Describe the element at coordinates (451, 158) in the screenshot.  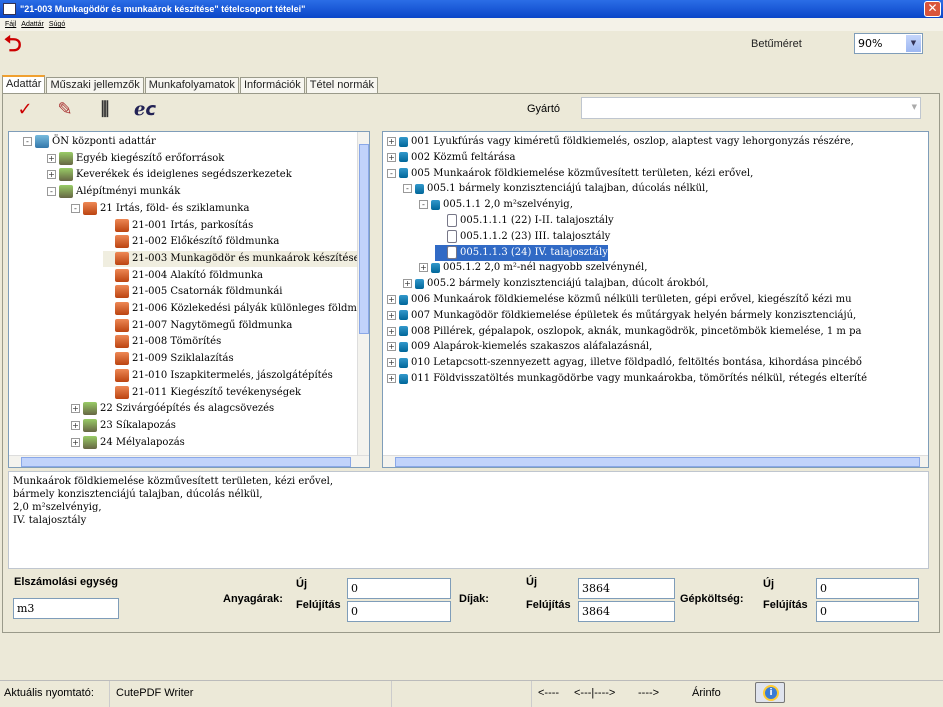
I see `tree-node: +002 Közmű feltárása` at that location.